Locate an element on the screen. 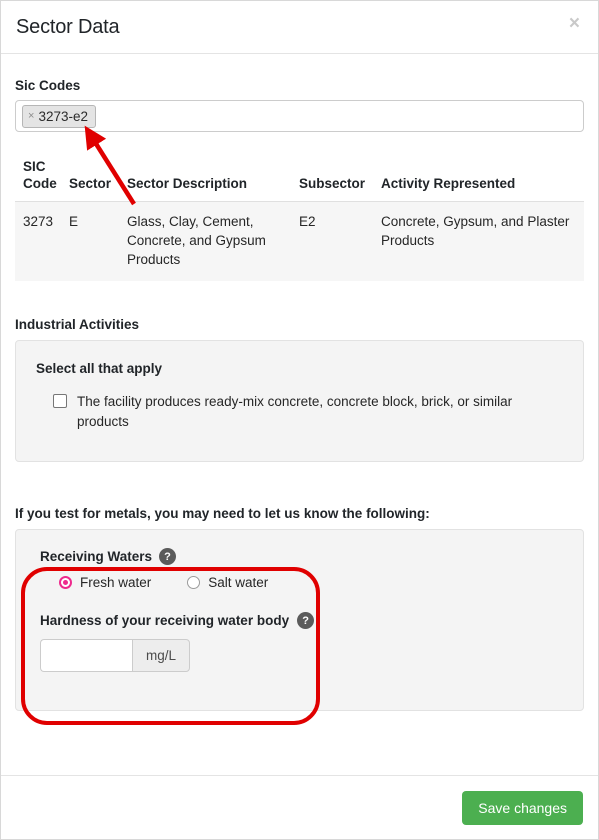 This screenshot has width=599, height=840. close-icon: × is located at coordinates (574, 23).